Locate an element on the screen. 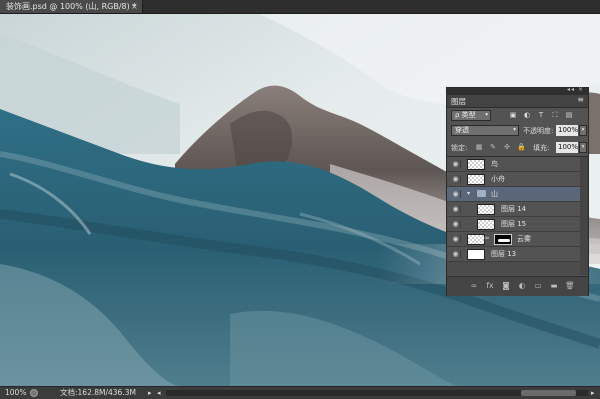  panel-bottom-toolbar: ∞ fx ◙ ◐ ▭ ▬ 🗑 is located at coordinates (517, 286).